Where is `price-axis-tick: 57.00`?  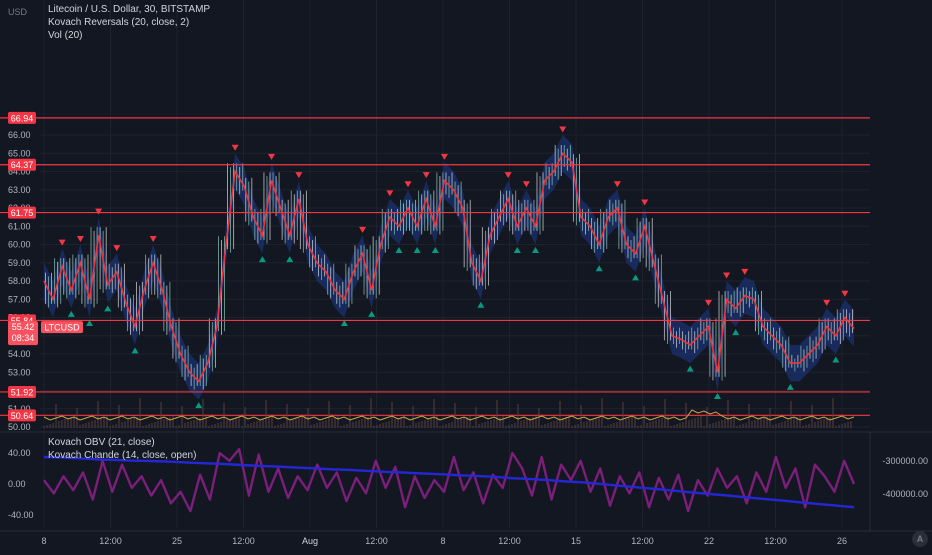 price-axis-tick: 57.00 is located at coordinates (19, 299).